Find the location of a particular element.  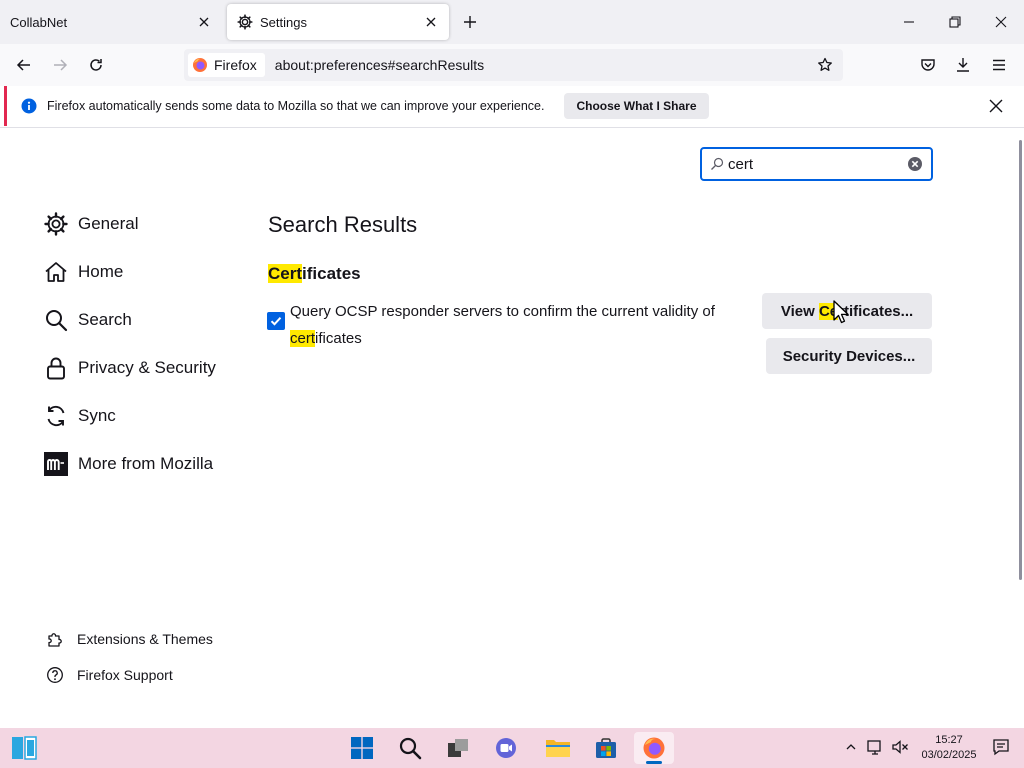

menu-button is located at coordinates (999, 65).